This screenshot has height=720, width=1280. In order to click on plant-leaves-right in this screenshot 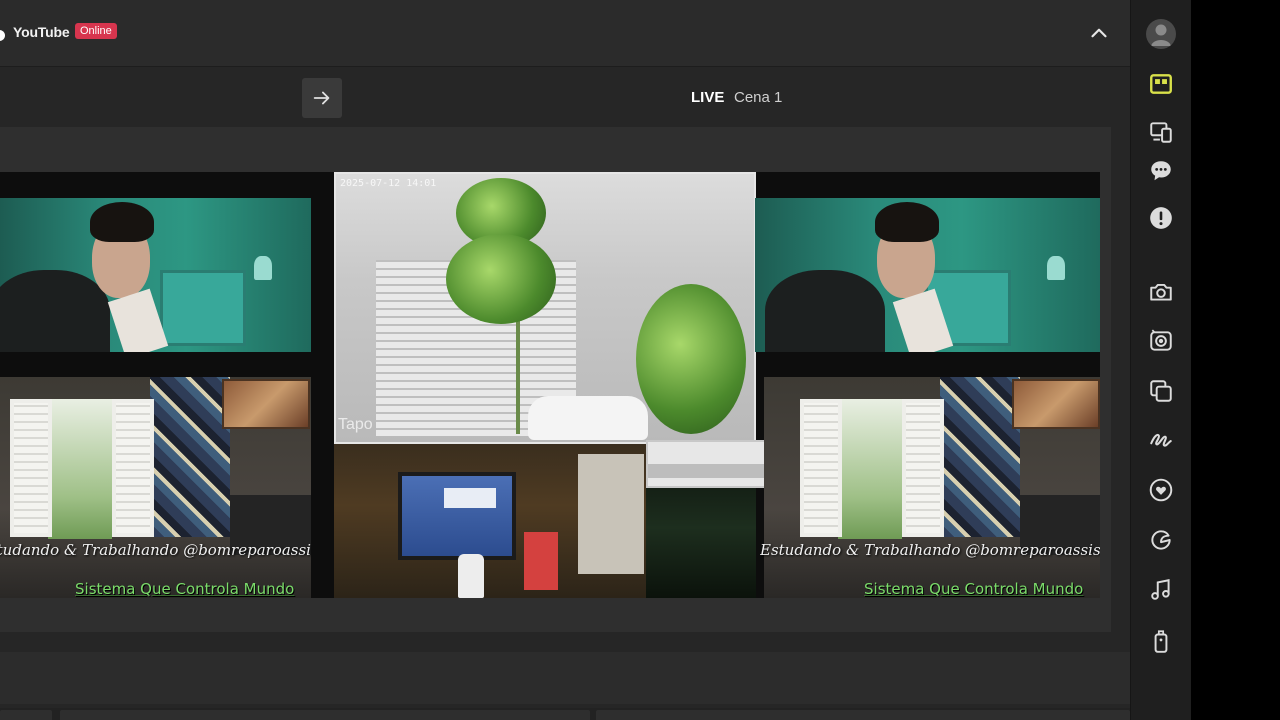, I will do `click(691, 359)`.